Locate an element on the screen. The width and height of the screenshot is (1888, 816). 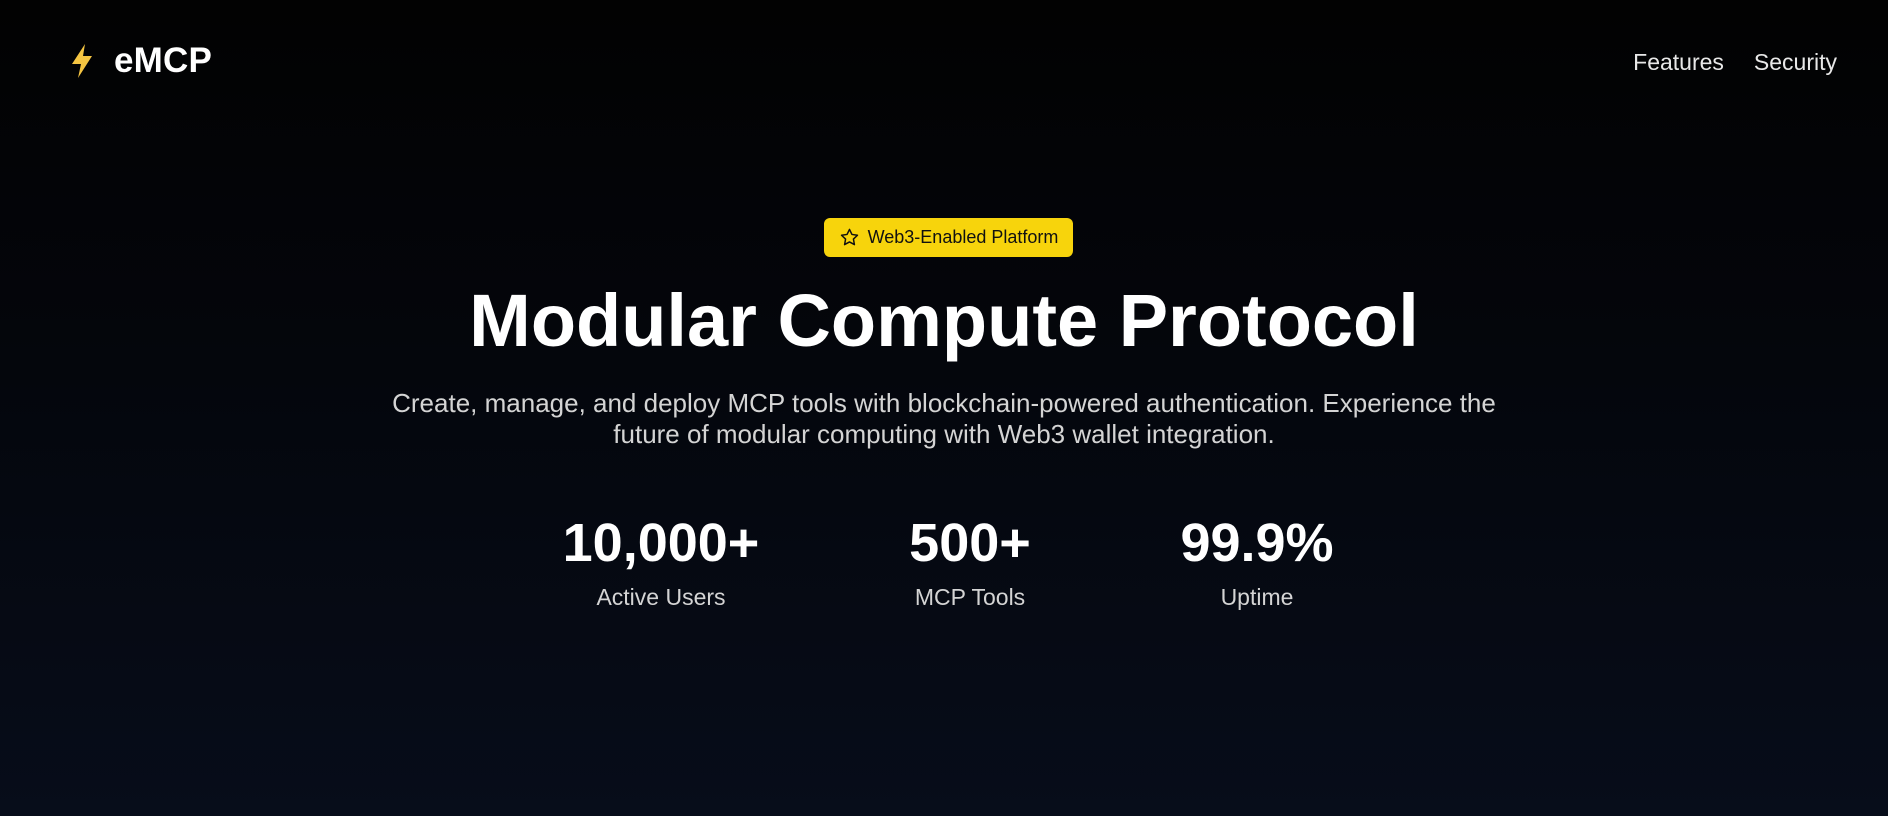
stat-value: 10,000+ is located at coordinates (661, 543).